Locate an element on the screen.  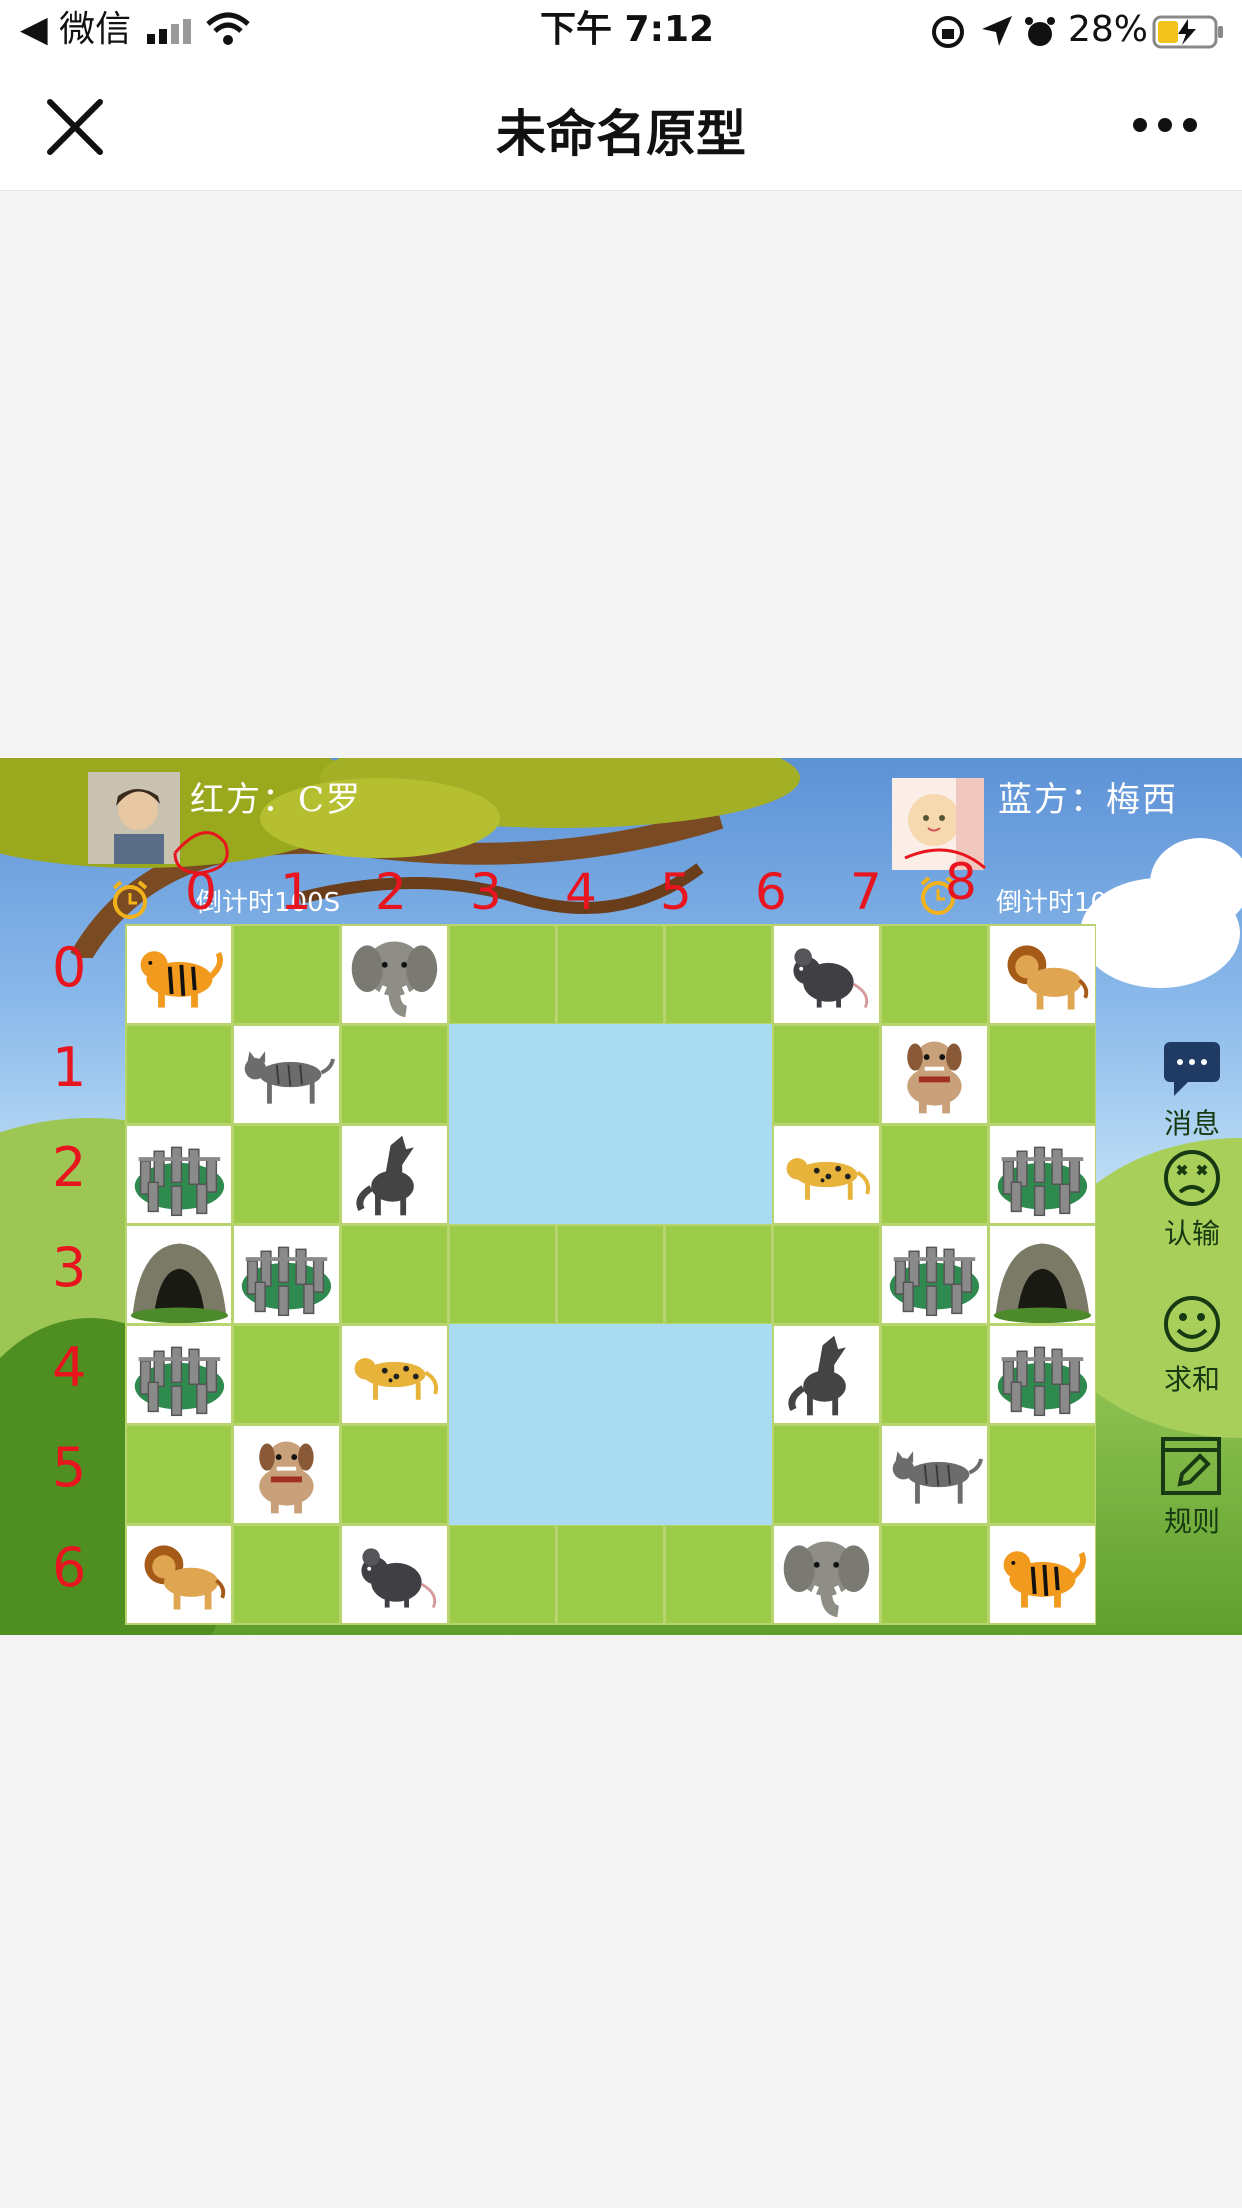
status-bar: ◀ 微信 下午 7:12 28% is located at coordinates (621, 30).